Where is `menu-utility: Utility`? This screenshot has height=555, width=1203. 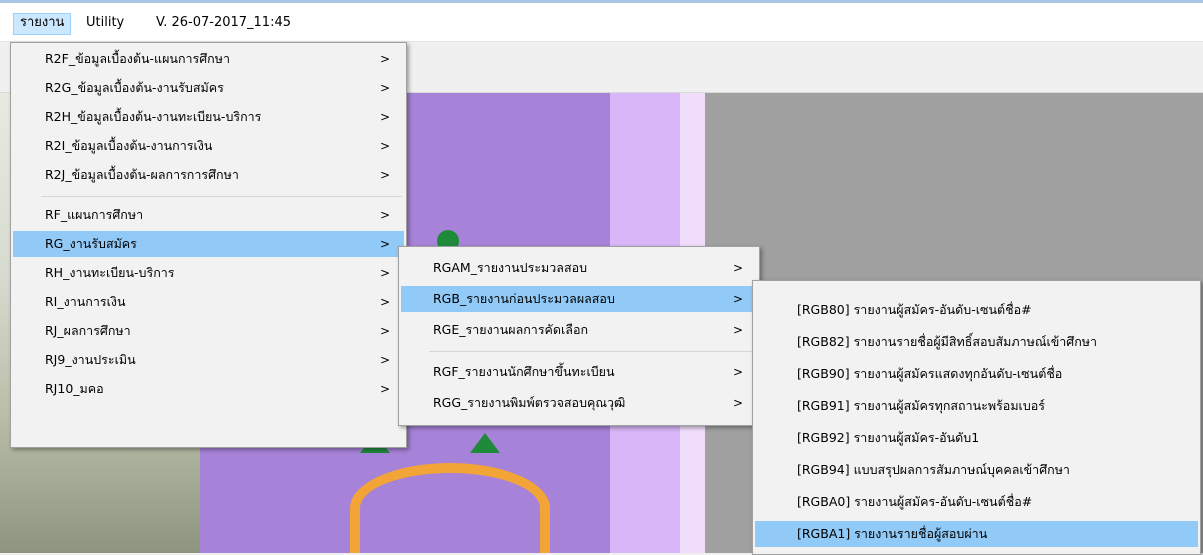
menu-utility: Utility is located at coordinates (105, 23).